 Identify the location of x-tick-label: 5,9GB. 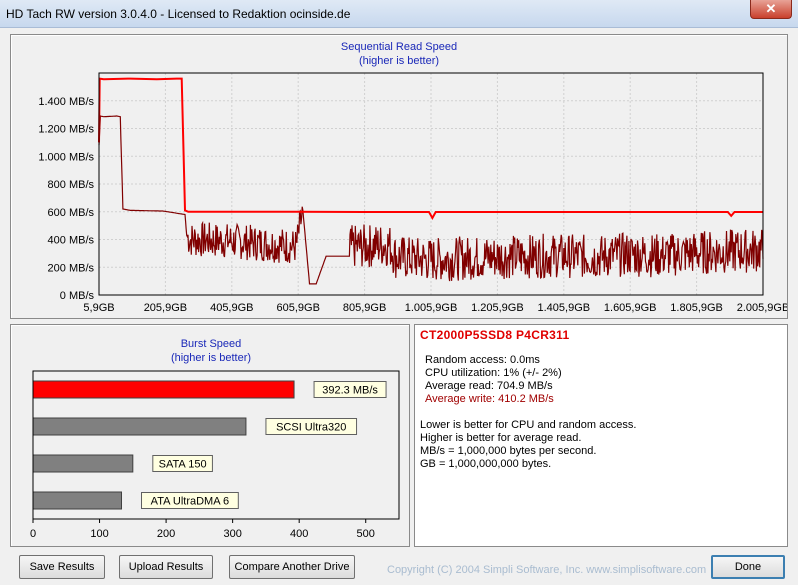
(98, 308).